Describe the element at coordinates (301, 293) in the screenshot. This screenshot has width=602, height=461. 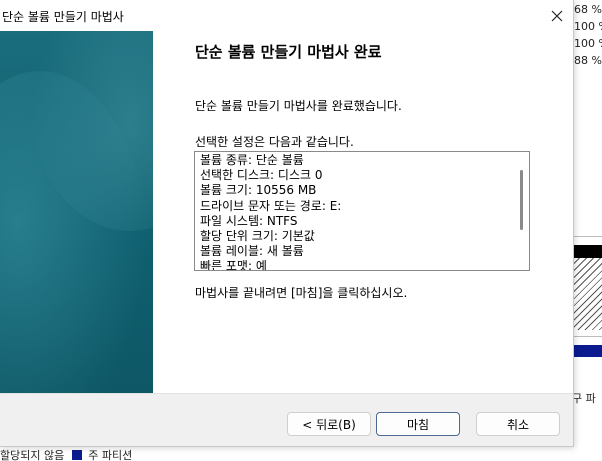
I see `outro-text: 마법사를 끝내려면 [마침]을 클릭하십시오.` at that location.